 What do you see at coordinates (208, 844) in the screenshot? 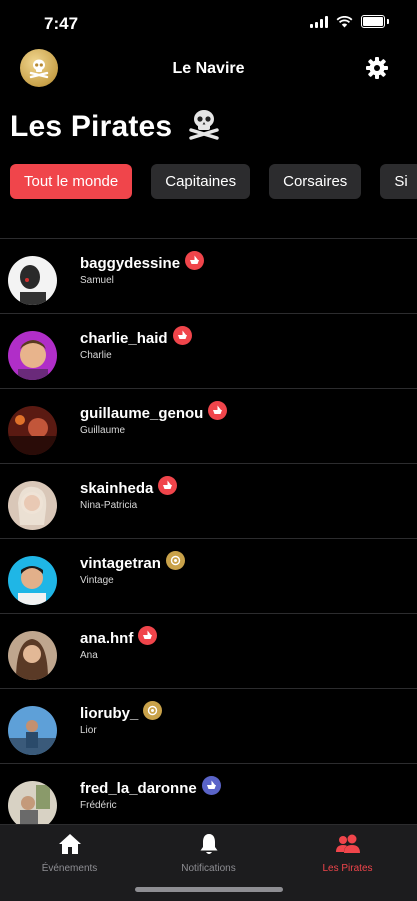
I see `bell-icon` at bounding box center [208, 844].